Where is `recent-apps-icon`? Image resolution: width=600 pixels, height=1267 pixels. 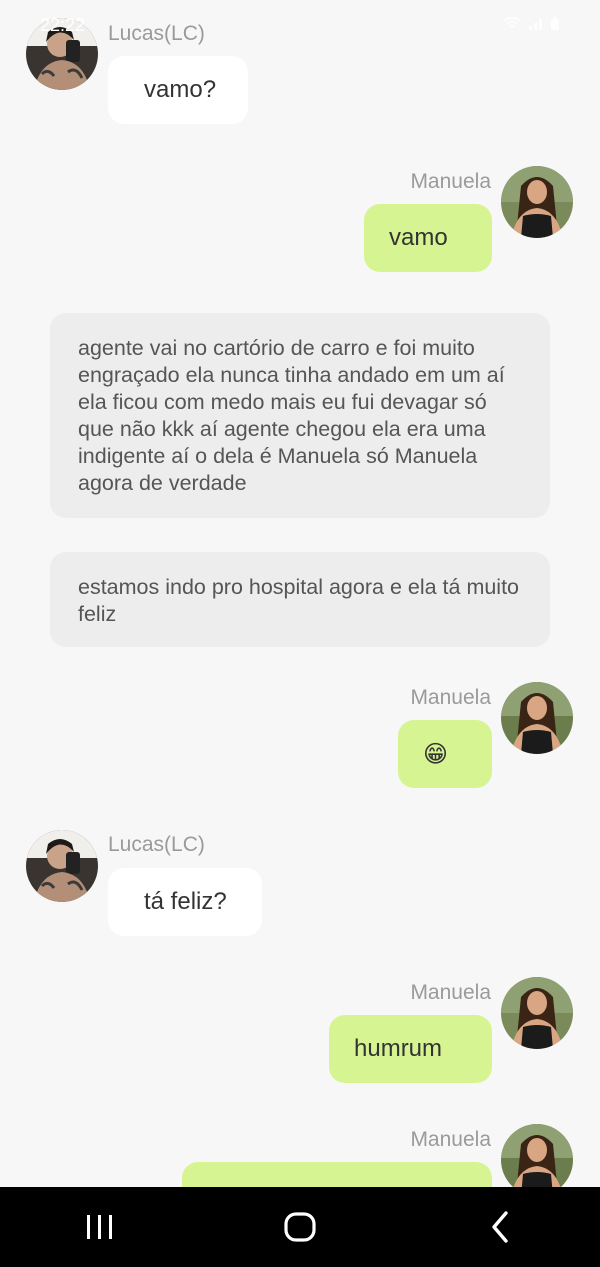 recent-apps-icon is located at coordinates (100, 1227).